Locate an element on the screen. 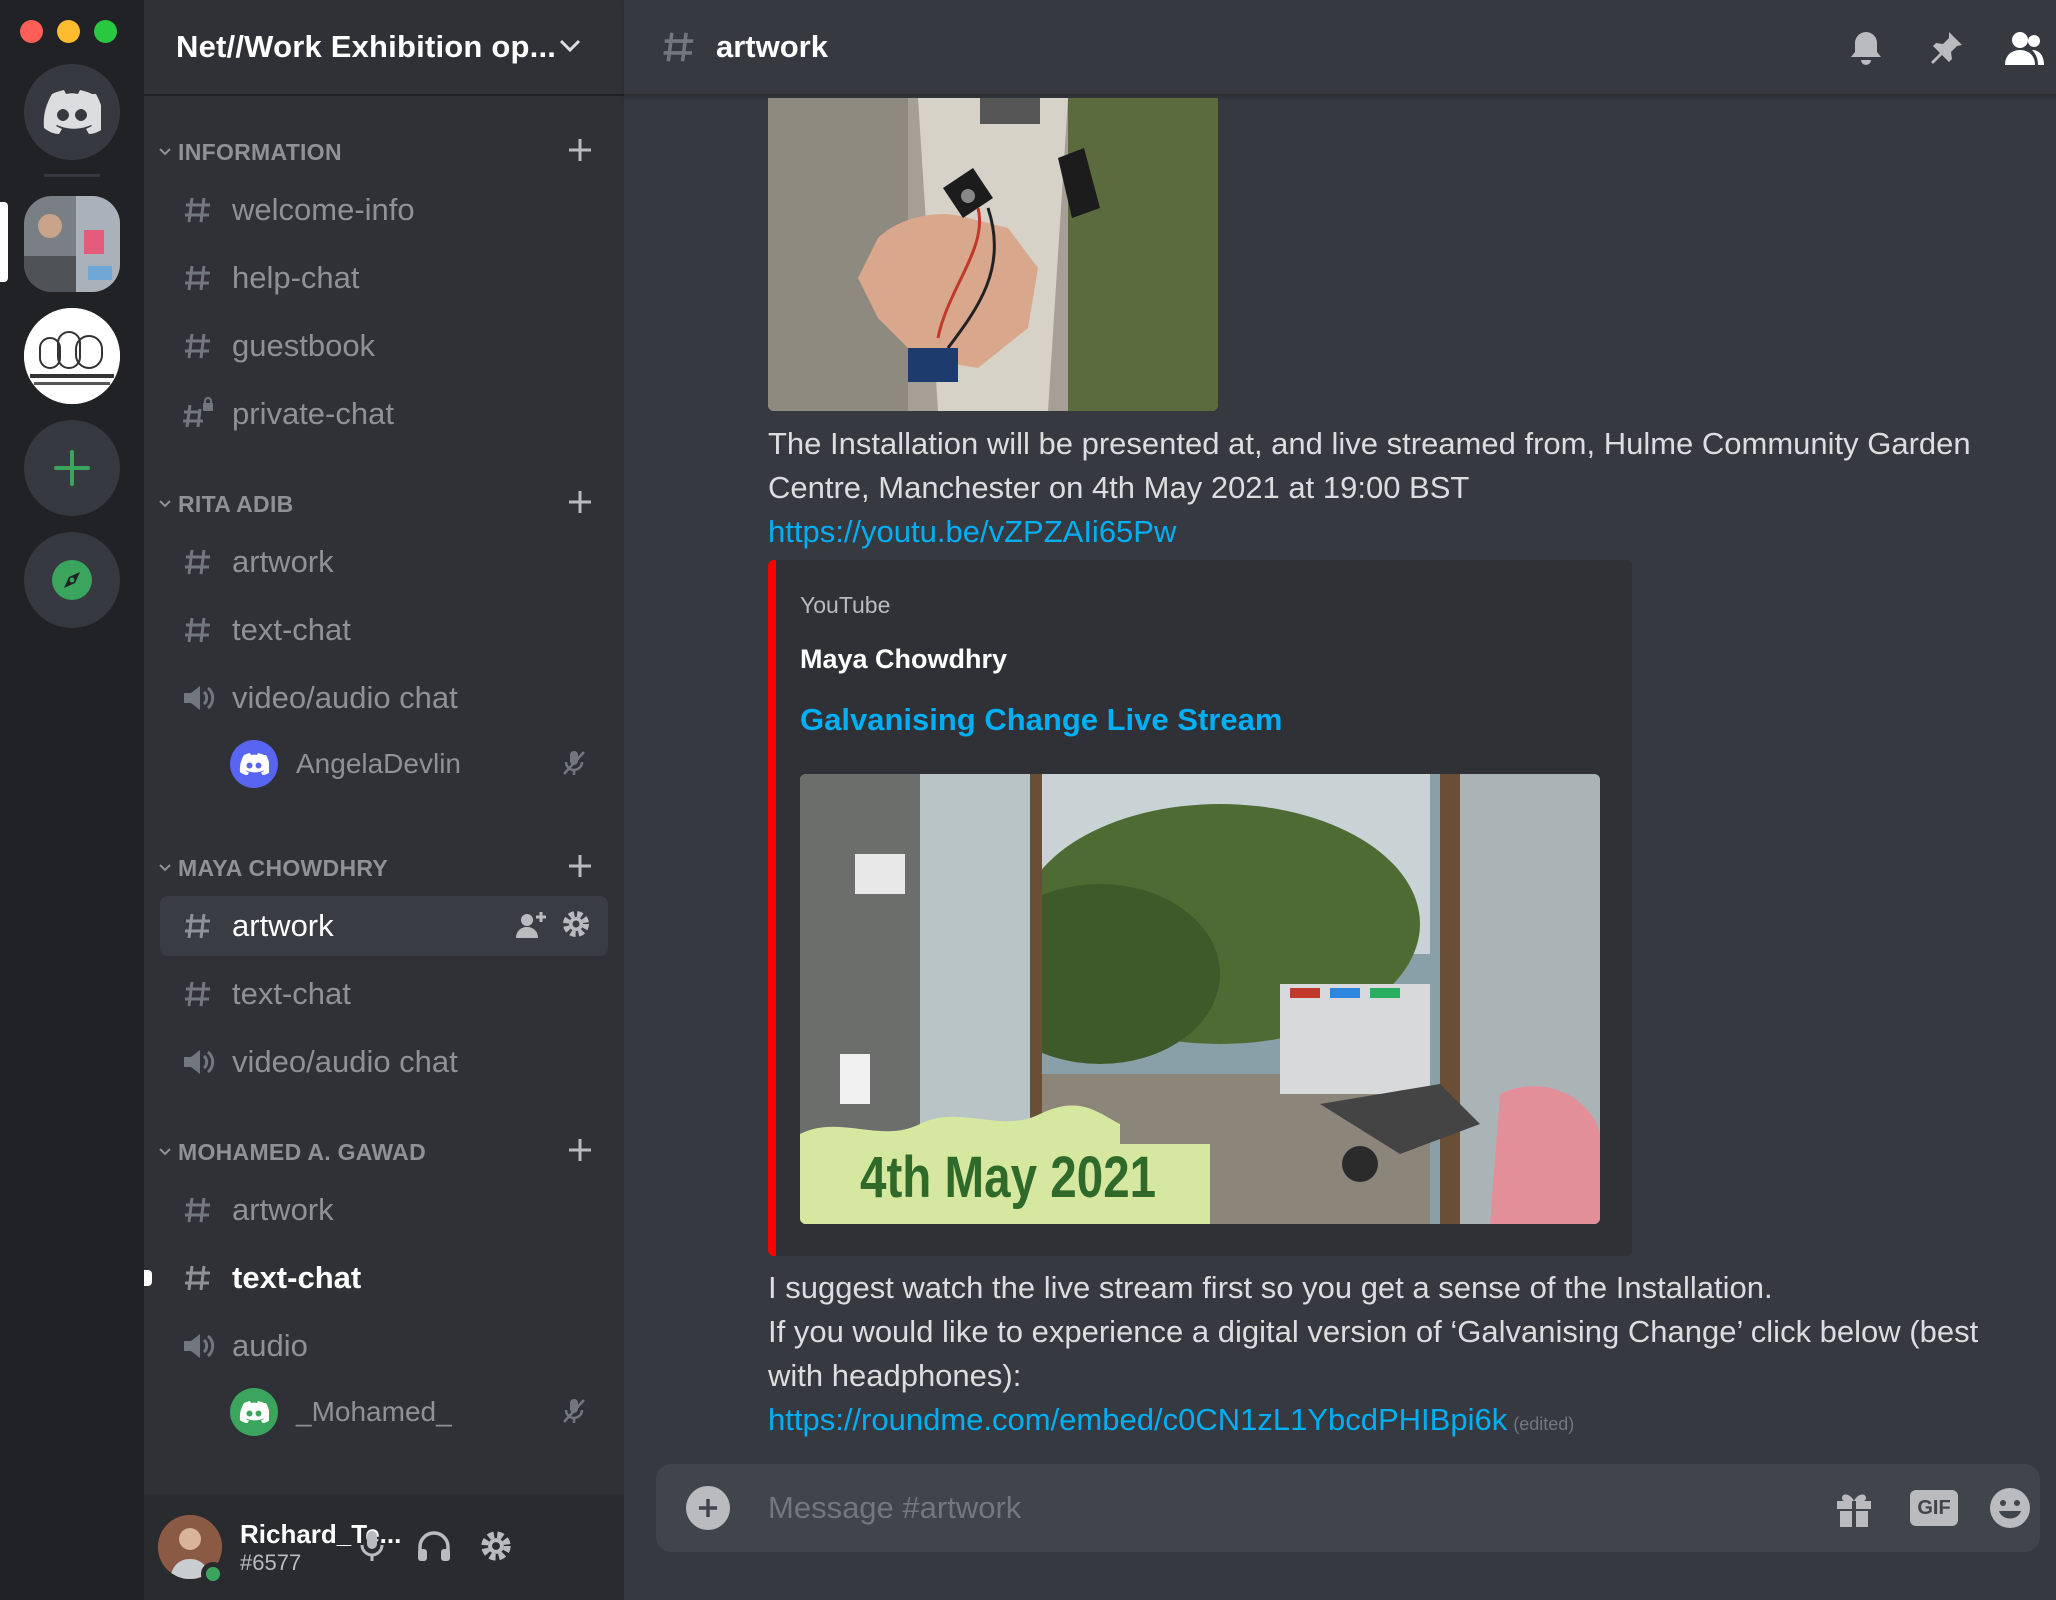 The height and width of the screenshot is (1600, 2056). category-label: INFORMATION is located at coordinates (260, 151).